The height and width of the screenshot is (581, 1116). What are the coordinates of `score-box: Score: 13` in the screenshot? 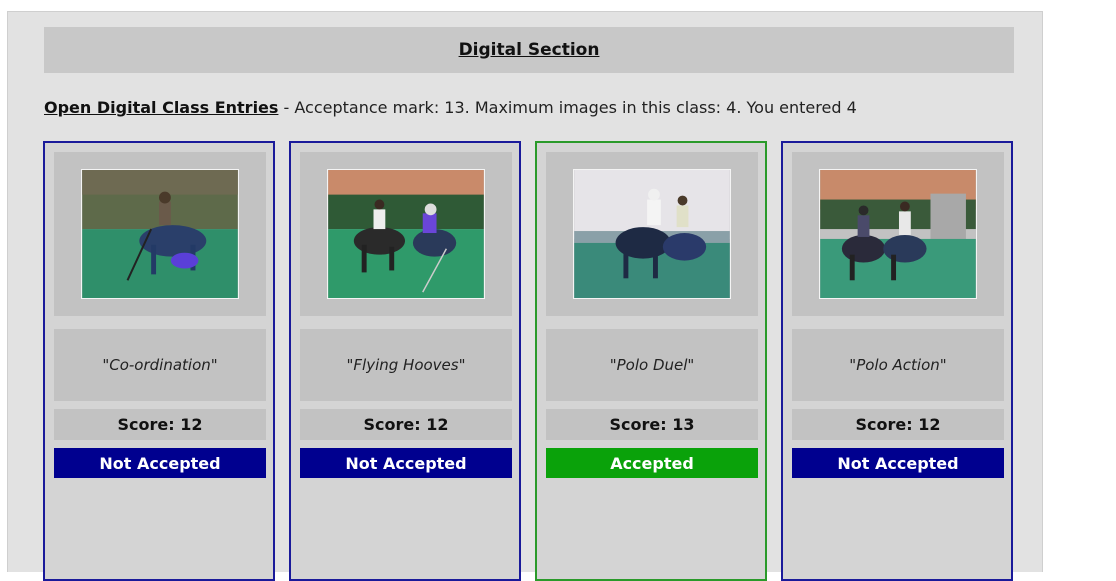 It's located at (652, 424).